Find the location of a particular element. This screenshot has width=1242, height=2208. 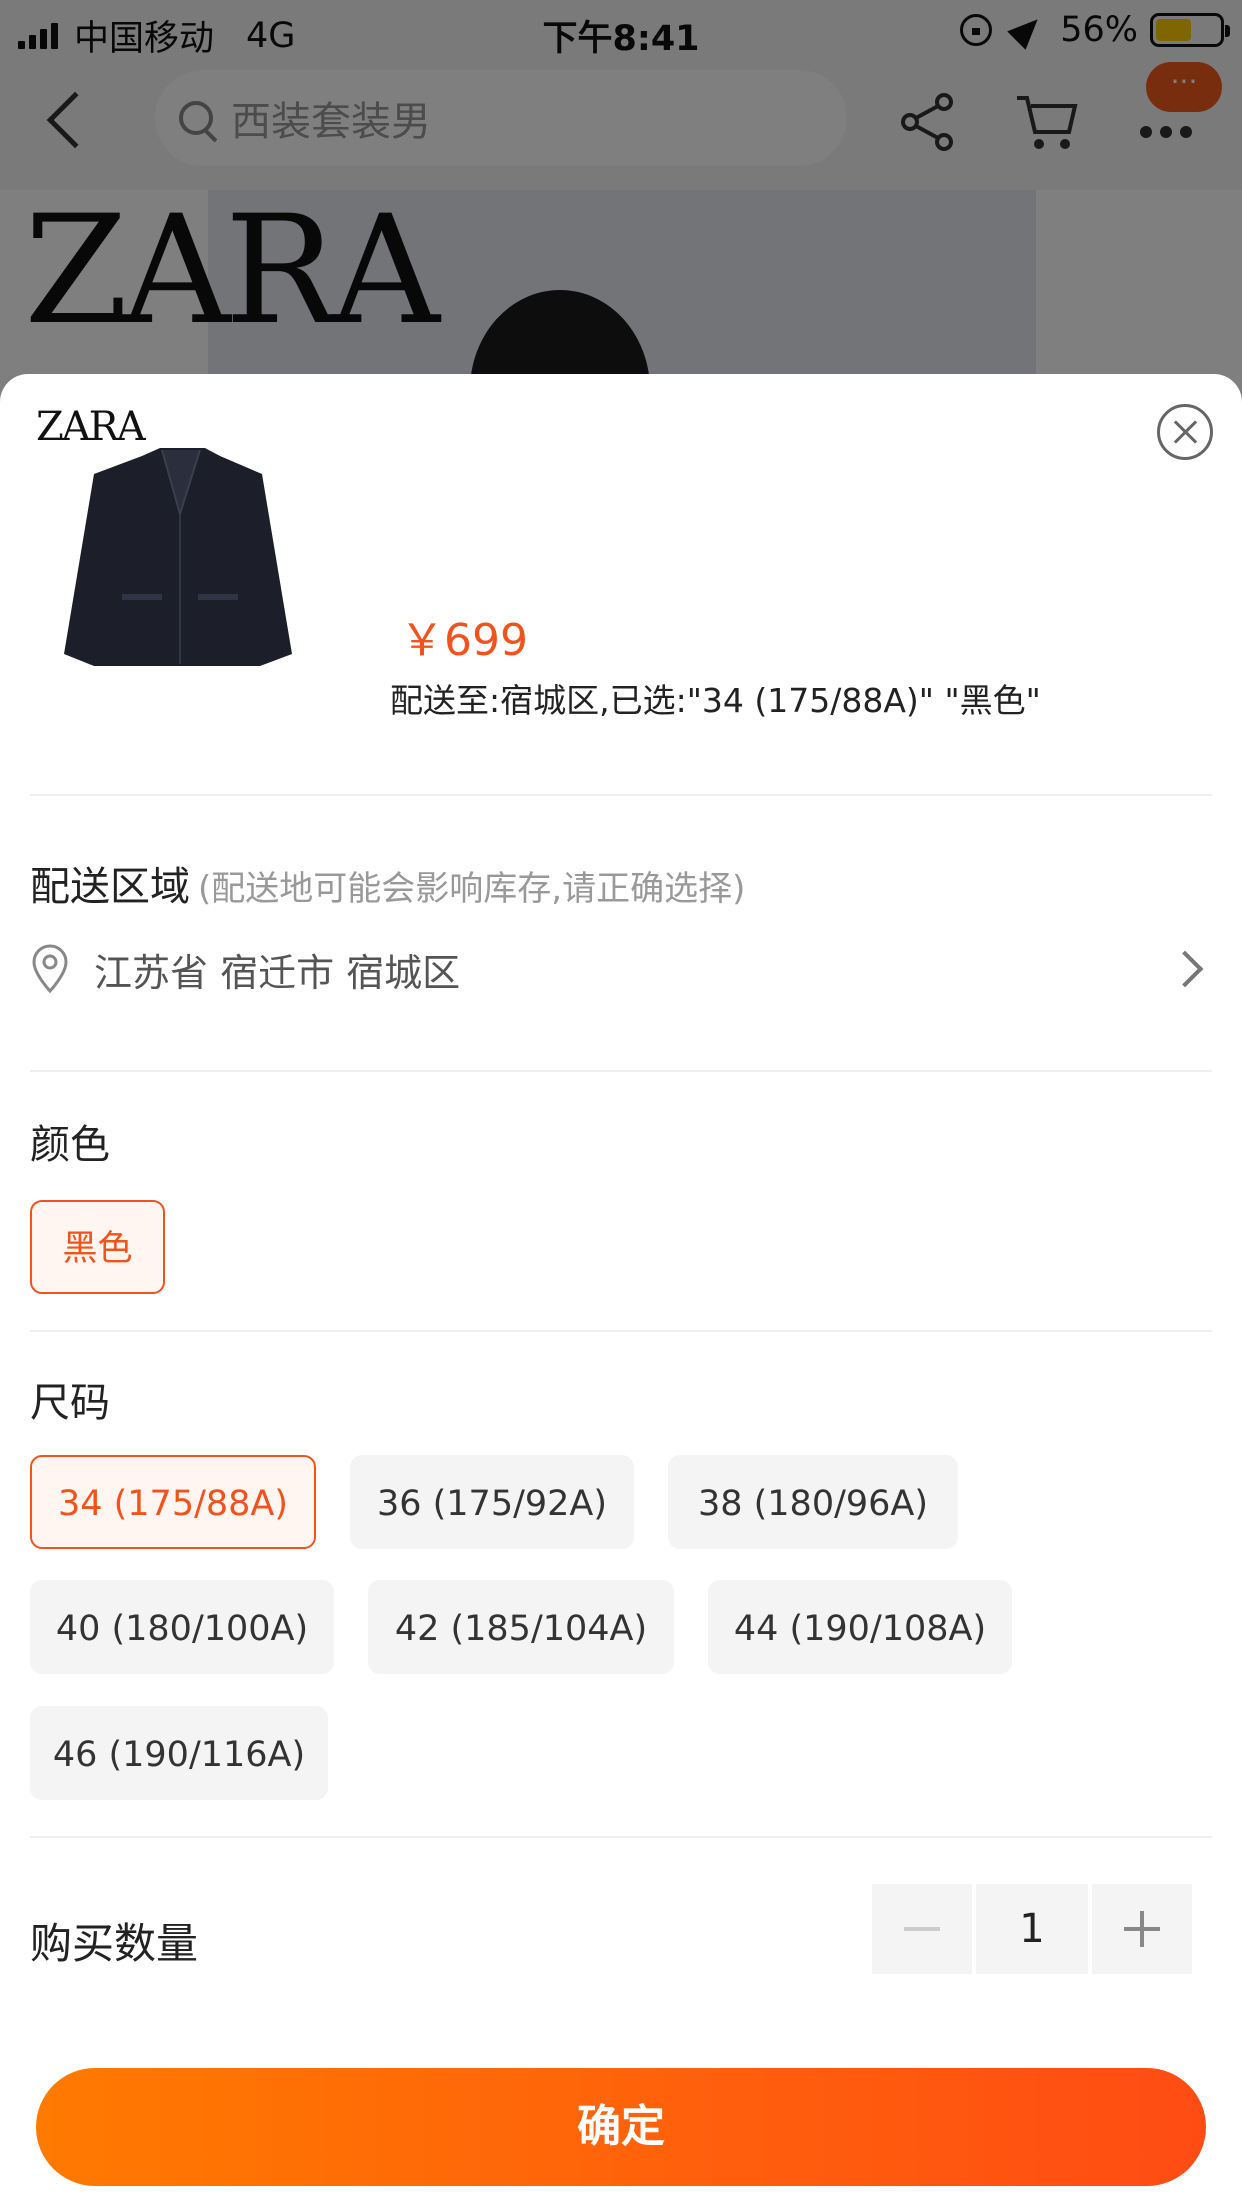

delivery-title: 配送区域 is located at coordinates (110, 887).